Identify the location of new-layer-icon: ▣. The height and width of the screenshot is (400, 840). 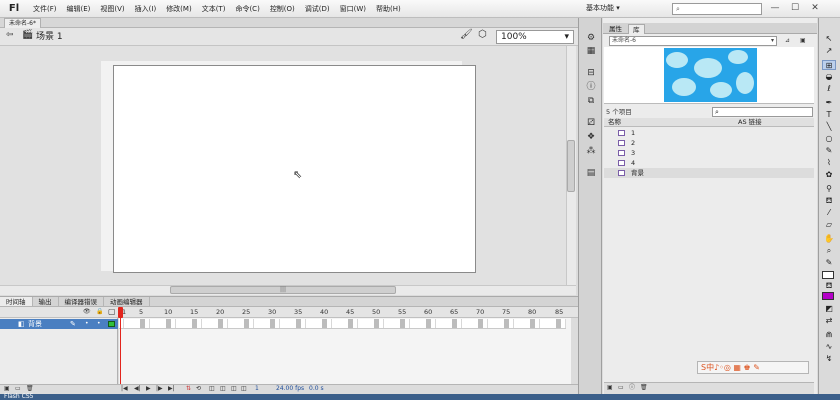
(7, 389).